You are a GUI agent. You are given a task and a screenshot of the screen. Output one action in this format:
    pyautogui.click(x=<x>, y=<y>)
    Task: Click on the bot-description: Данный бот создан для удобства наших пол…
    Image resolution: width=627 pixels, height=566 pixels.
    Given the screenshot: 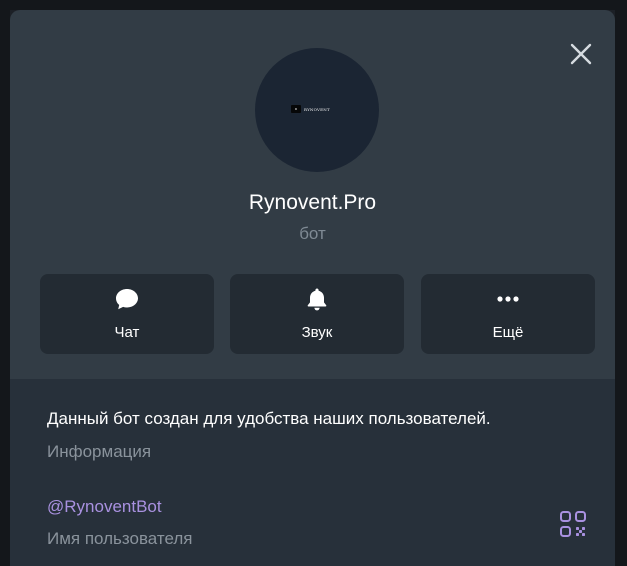 What is the action you would take?
    pyautogui.click(x=269, y=418)
    